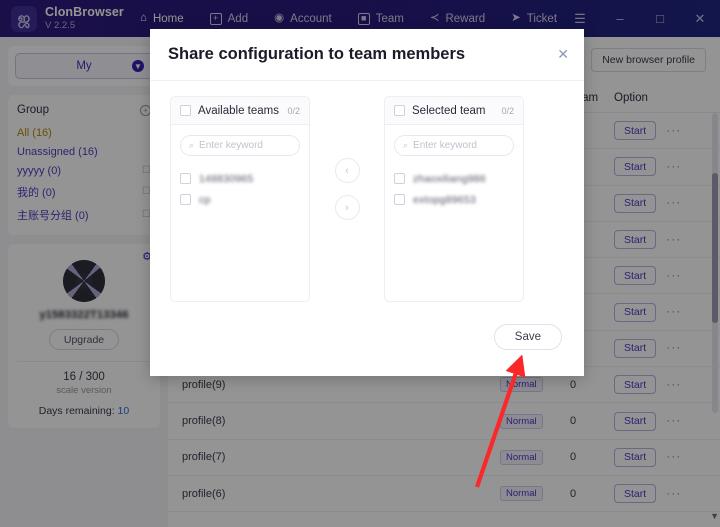  What do you see at coordinates (205, 199) in the screenshot?
I see `list-item-label: cp` at bounding box center [205, 199].